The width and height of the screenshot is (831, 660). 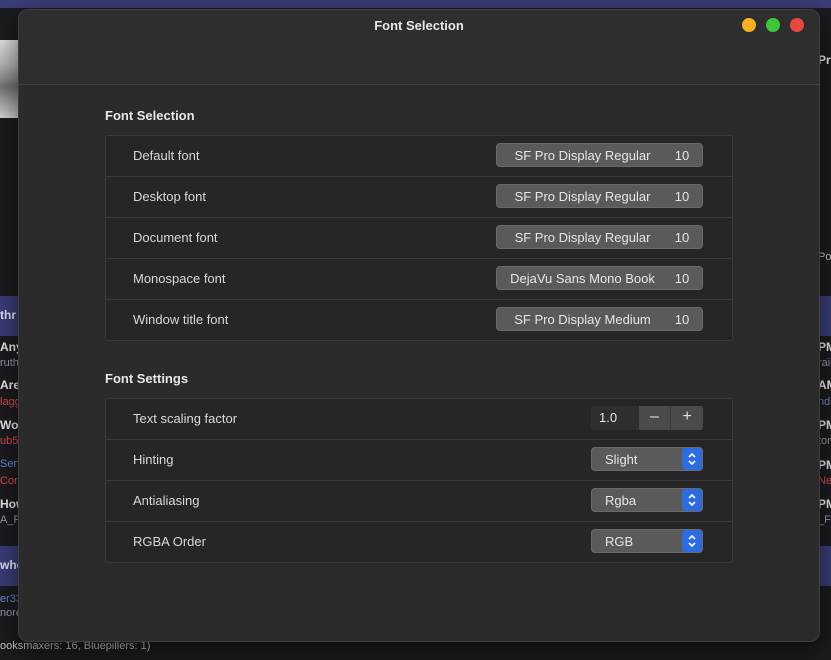 What do you see at coordinates (9, 565) in the screenshot?
I see `bg-left-text: who` at bounding box center [9, 565].